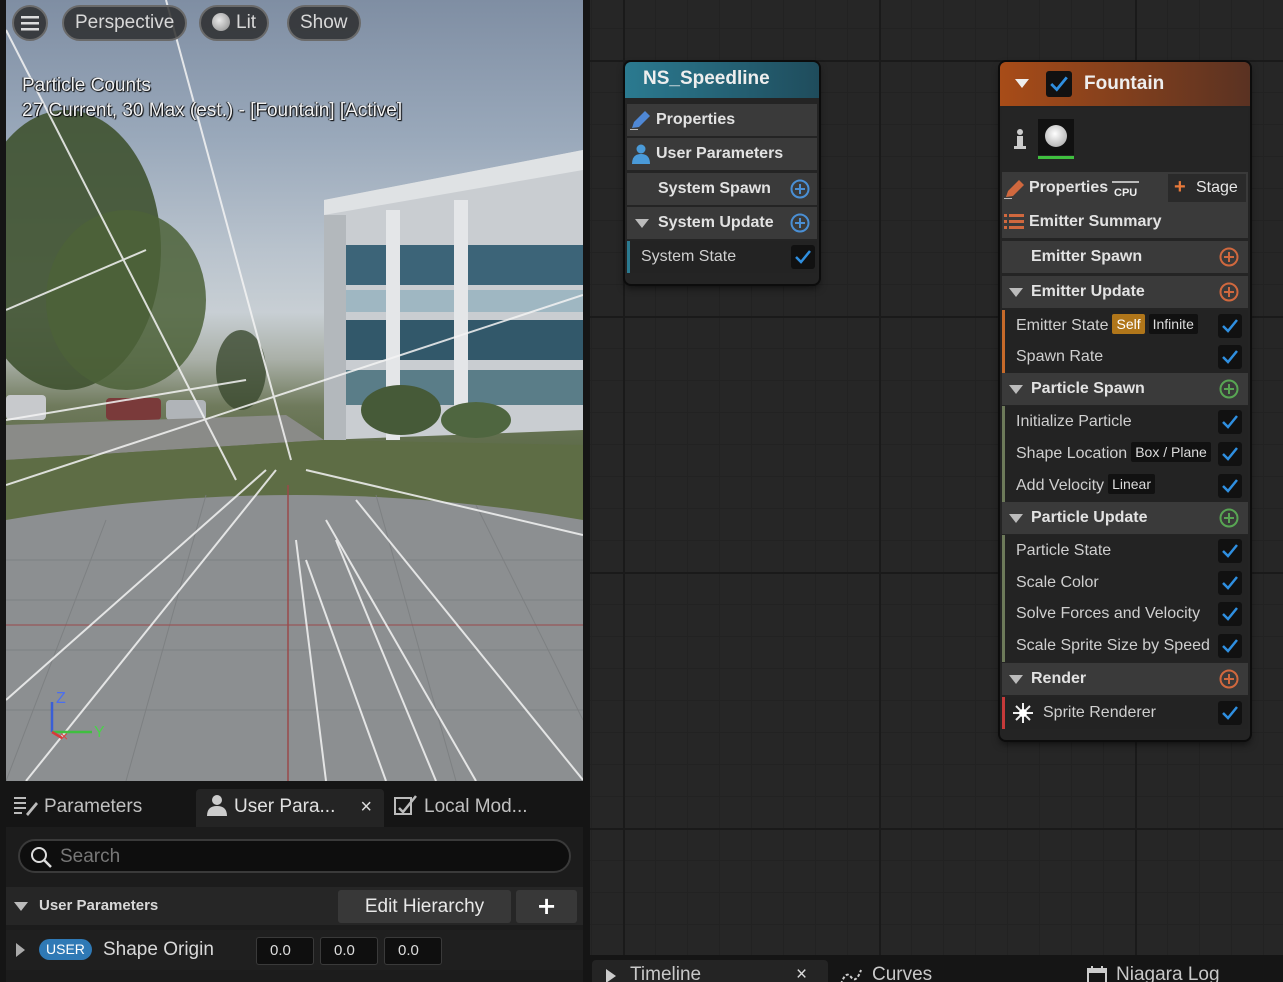 The height and width of the screenshot is (982, 1283). I want to click on shape-origin-x-field: 0.0, so click(285, 951).